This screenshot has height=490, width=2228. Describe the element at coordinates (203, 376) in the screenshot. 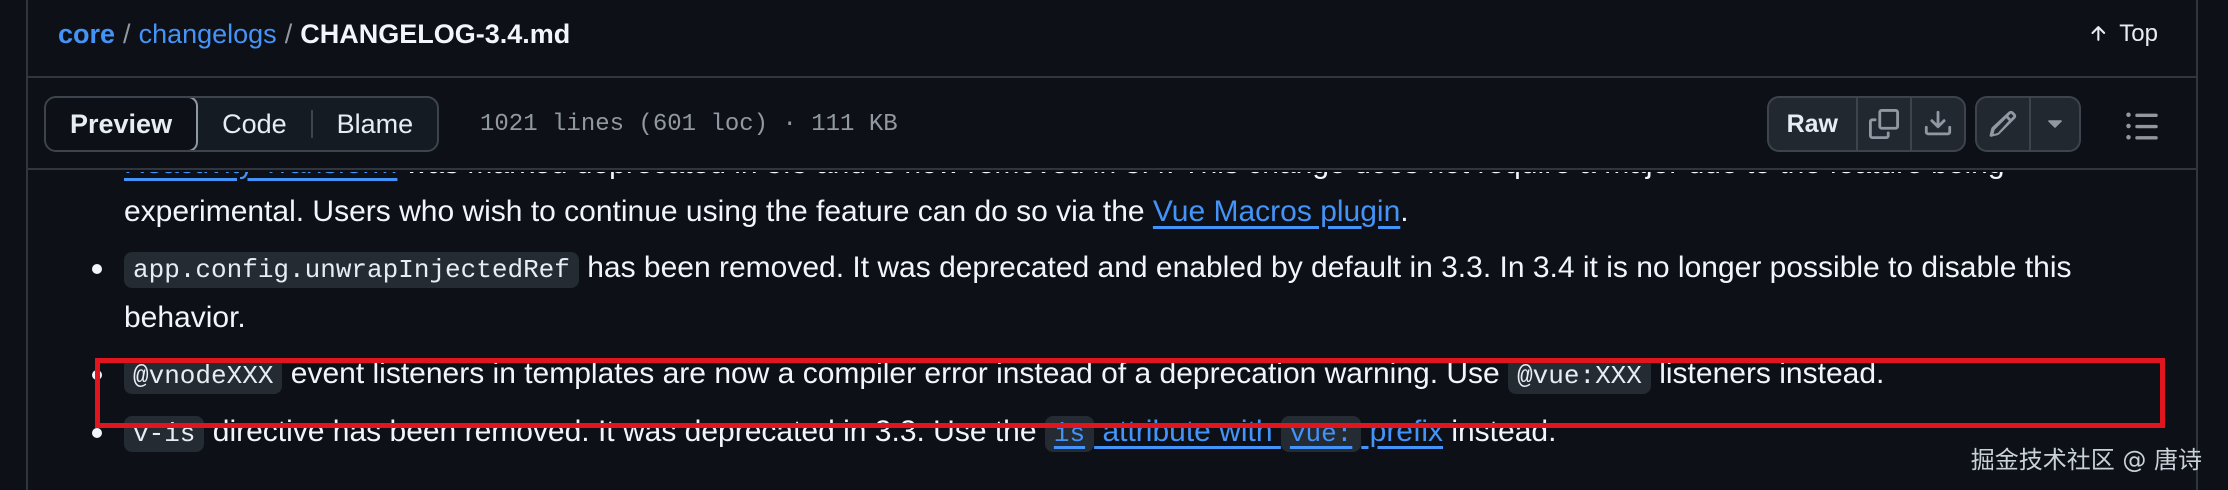

I see `inline-code: @vnodeXXX` at that location.